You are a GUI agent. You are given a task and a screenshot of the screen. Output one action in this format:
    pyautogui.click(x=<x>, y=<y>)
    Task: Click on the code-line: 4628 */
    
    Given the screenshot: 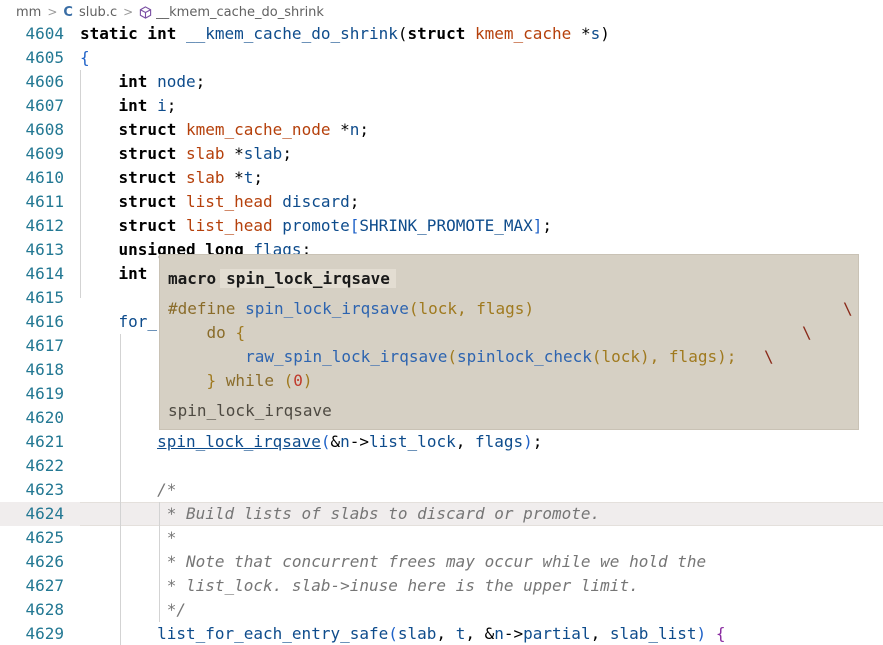 What is the action you would take?
    pyautogui.click(x=441, y=610)
    